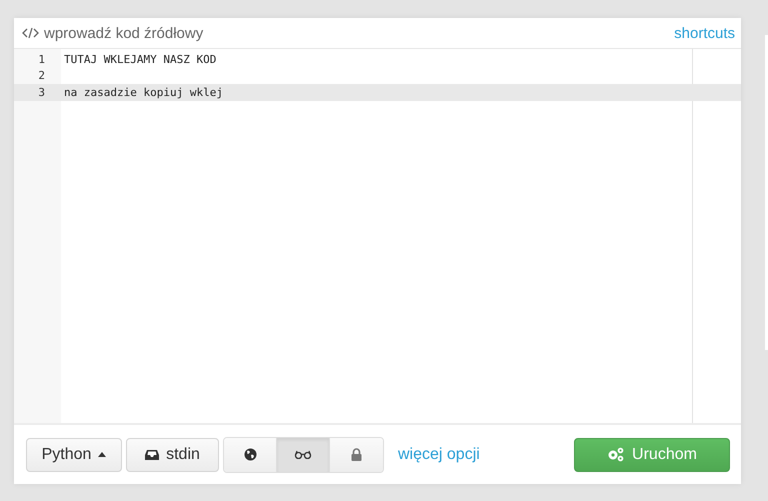  What do you see at coordinates (140, 59) in the screenshot?
I see `code-line: TUTAJ WKLEJAMY NASZ KOD` at bounding box center [140, 59].